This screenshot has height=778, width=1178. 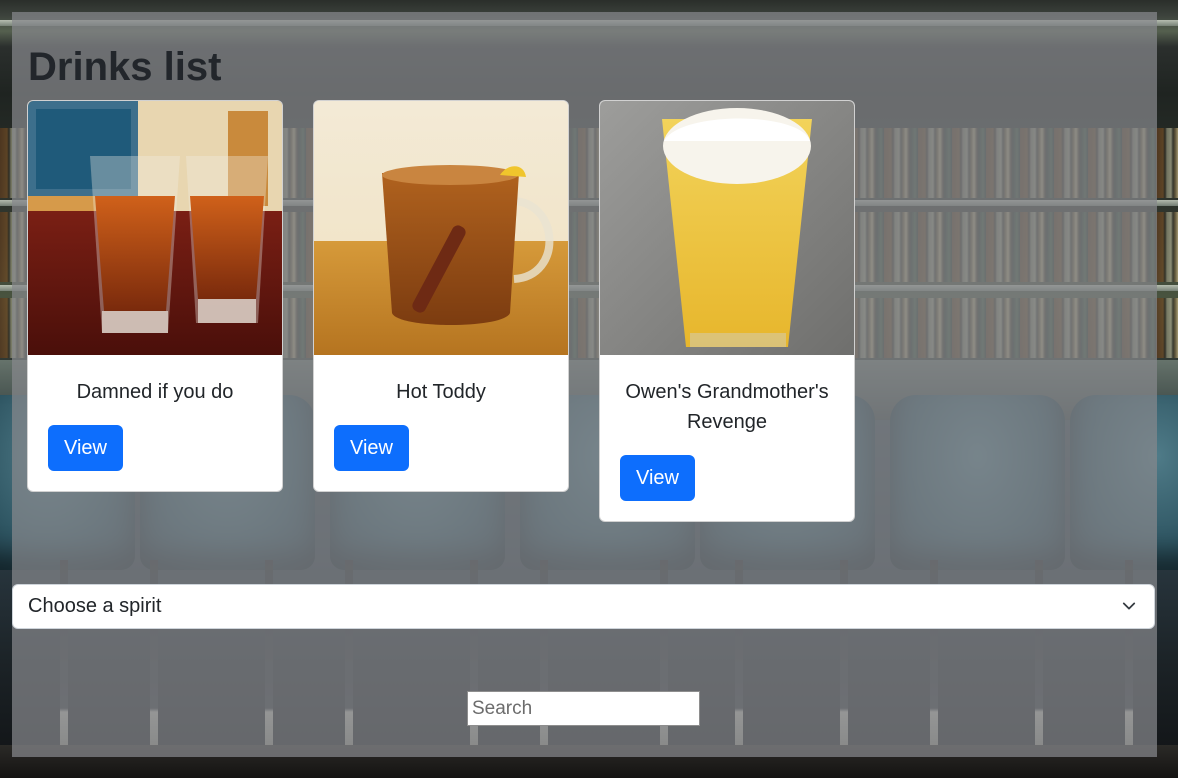 I want to click on spirit-select: Choose a spirit, so click(x=583, y=606).